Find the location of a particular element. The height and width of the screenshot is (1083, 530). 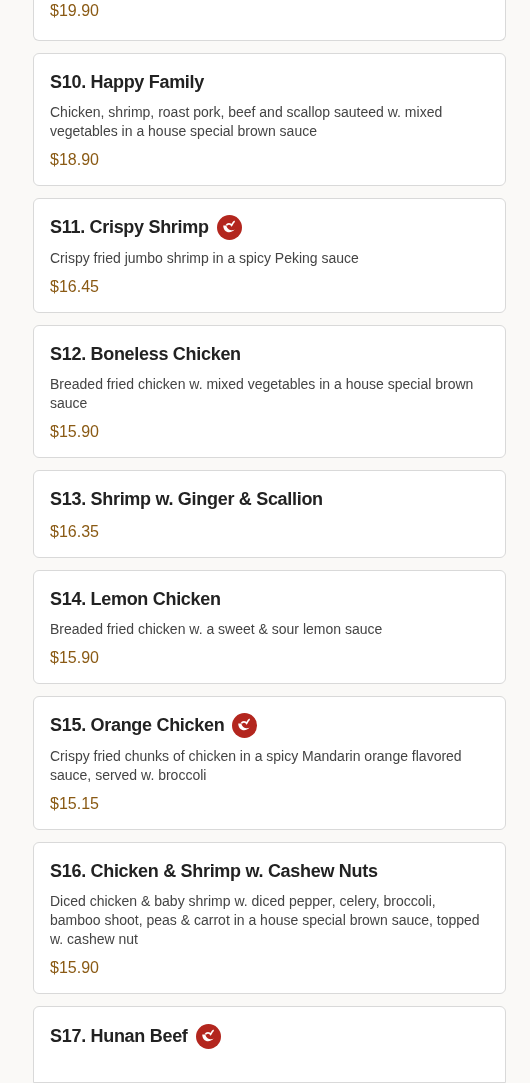

item-title: S17. Hunan Beef is located at coordinates (119, 1036).